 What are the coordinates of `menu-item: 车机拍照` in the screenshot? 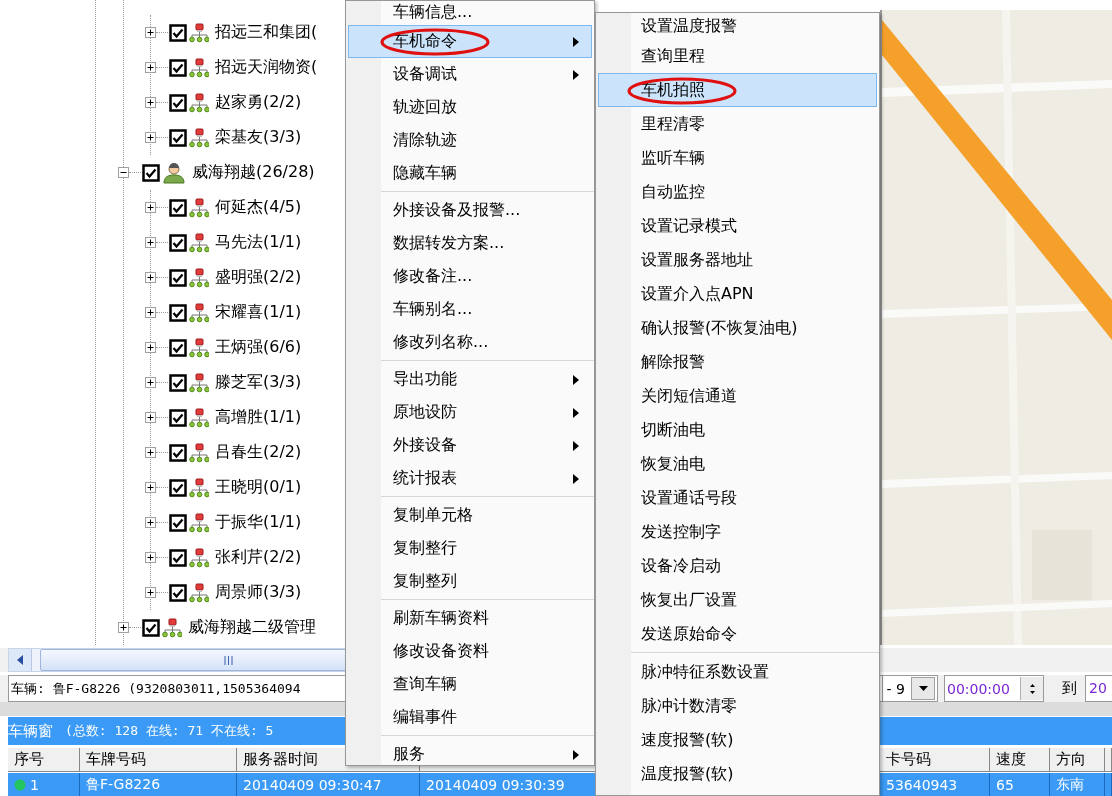 It's located at (737, 90).